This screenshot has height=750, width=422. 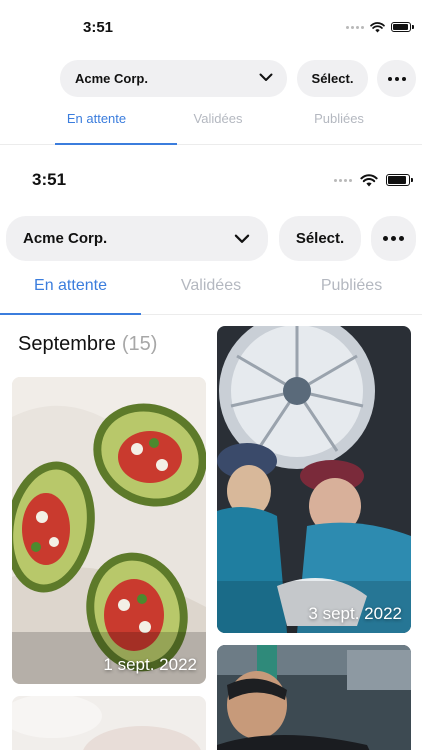 I want to click on tab-bar-bg: En attente Validées Publiées, so click(x=211, y=128).